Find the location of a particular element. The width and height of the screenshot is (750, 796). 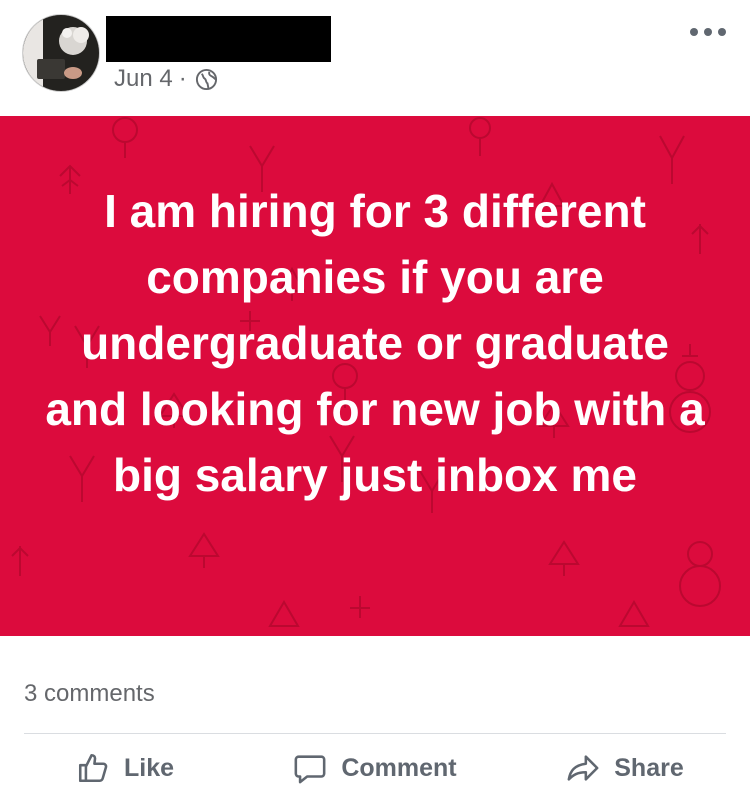

share-label: Share is located at coordinates (649, 767).